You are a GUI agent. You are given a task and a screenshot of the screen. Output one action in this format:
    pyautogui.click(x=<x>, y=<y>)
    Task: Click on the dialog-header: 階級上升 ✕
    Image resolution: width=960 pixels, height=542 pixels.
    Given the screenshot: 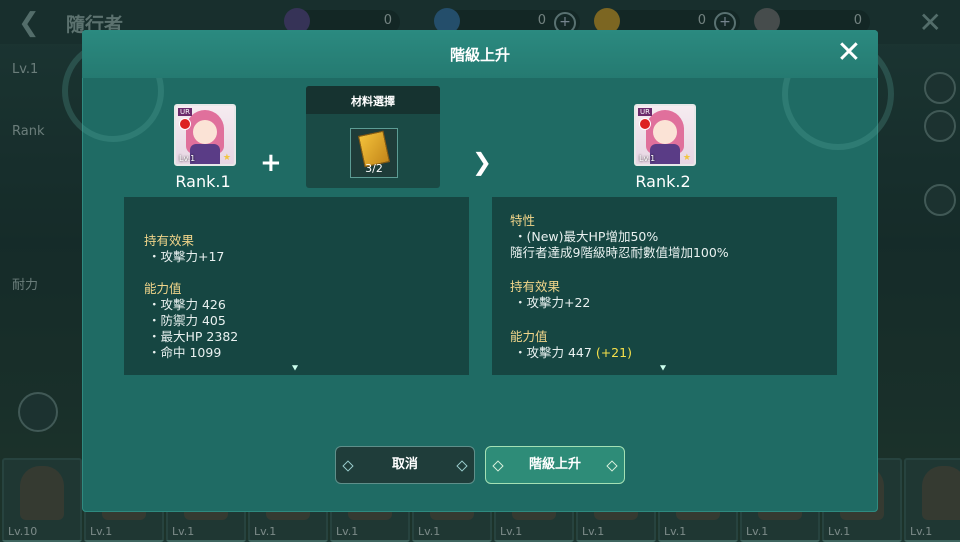 What is the action you would take?
    pyautogui.click(x=480, y=54)
    